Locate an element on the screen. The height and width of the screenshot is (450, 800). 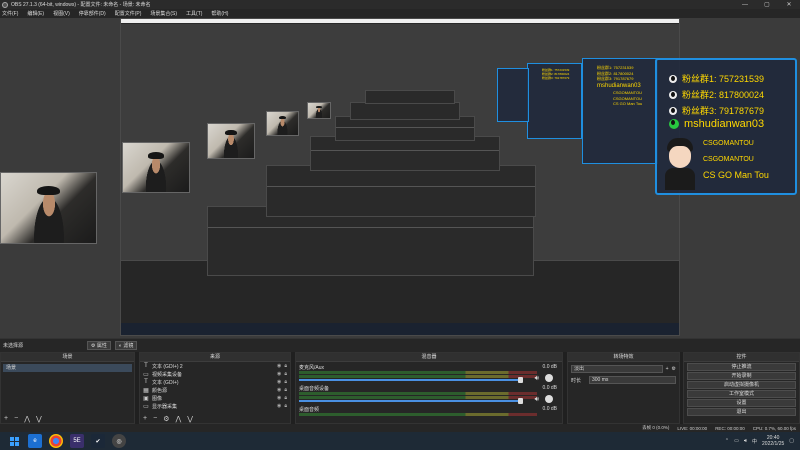
cartoon-avatar is located at coordinates (680, 164).